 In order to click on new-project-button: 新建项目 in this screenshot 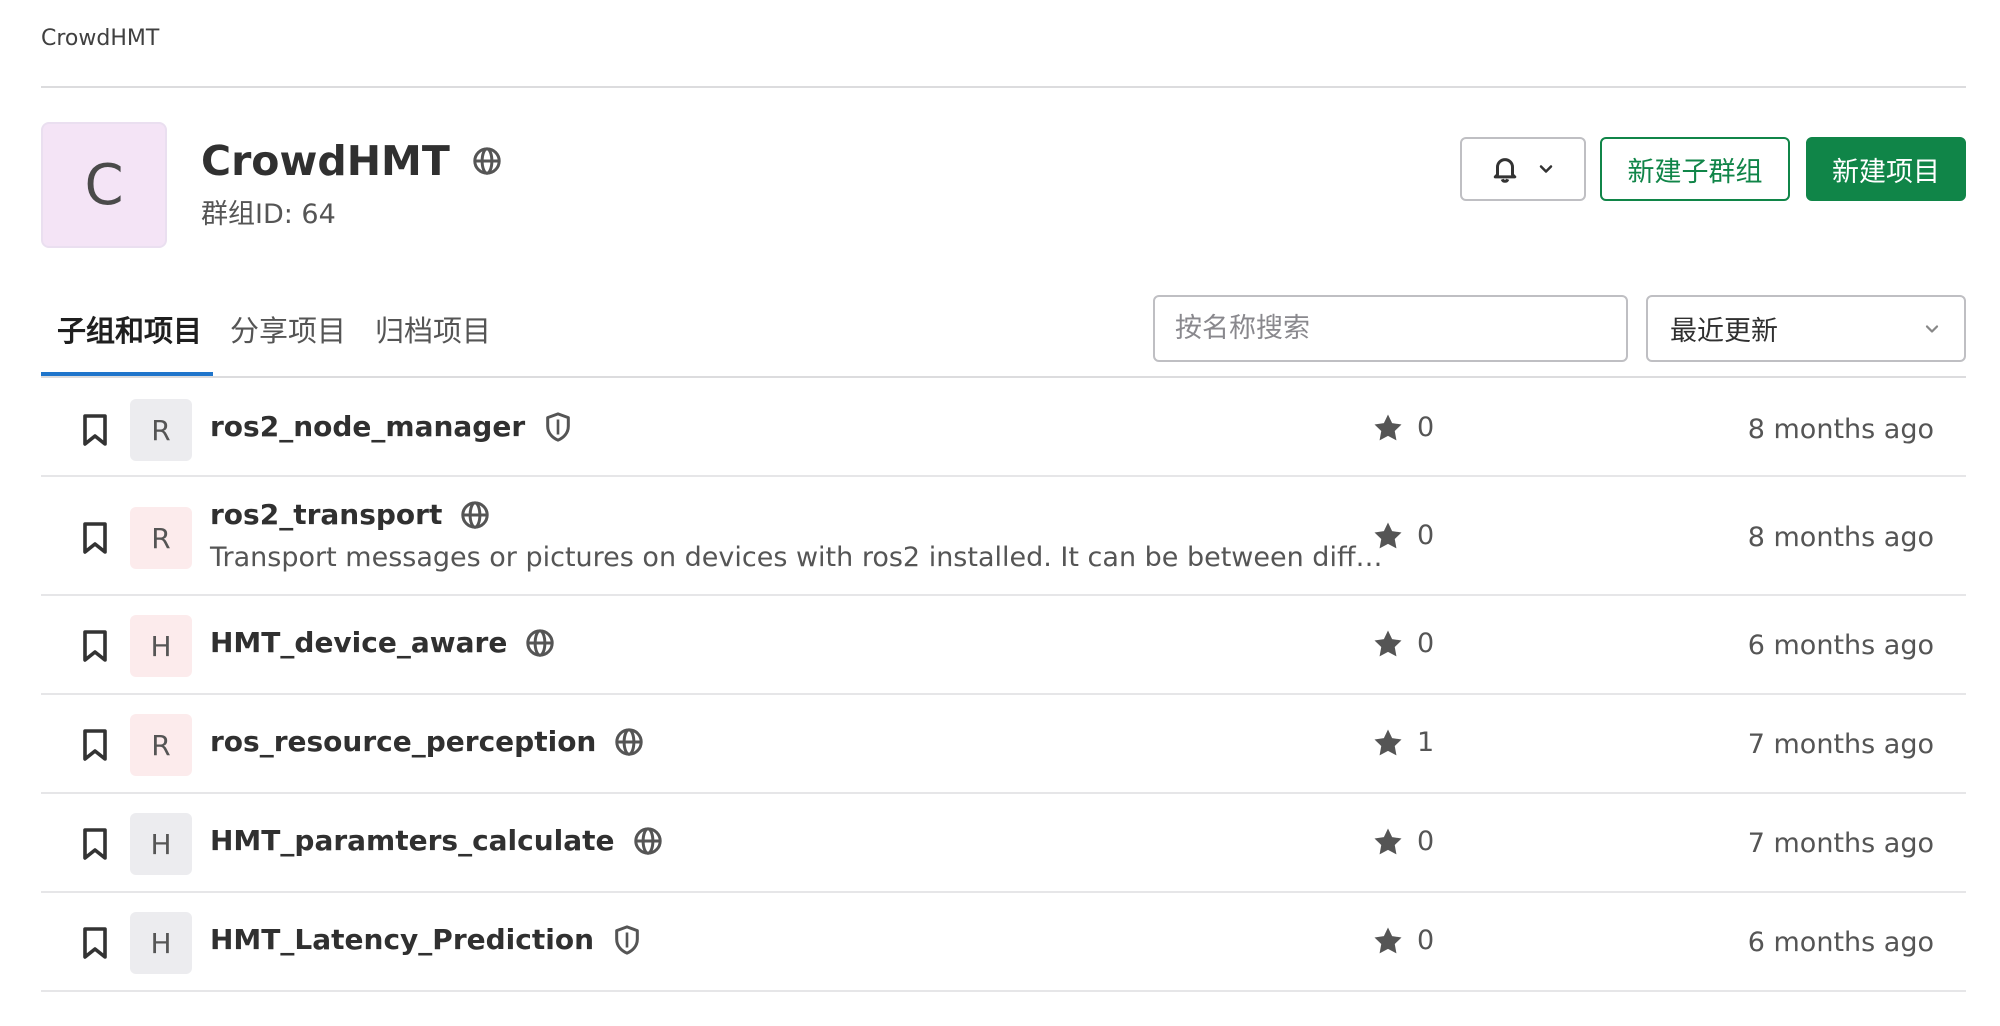, I will do `click(1886, 169)`.